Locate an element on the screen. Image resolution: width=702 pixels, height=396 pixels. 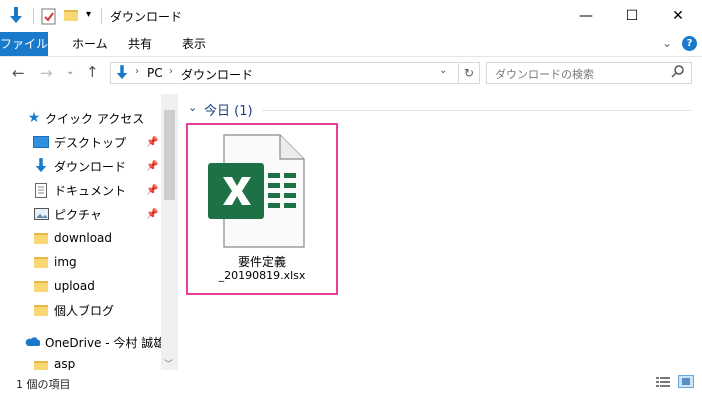
nav-item-asp: asp is located at coordinates (80, 363).